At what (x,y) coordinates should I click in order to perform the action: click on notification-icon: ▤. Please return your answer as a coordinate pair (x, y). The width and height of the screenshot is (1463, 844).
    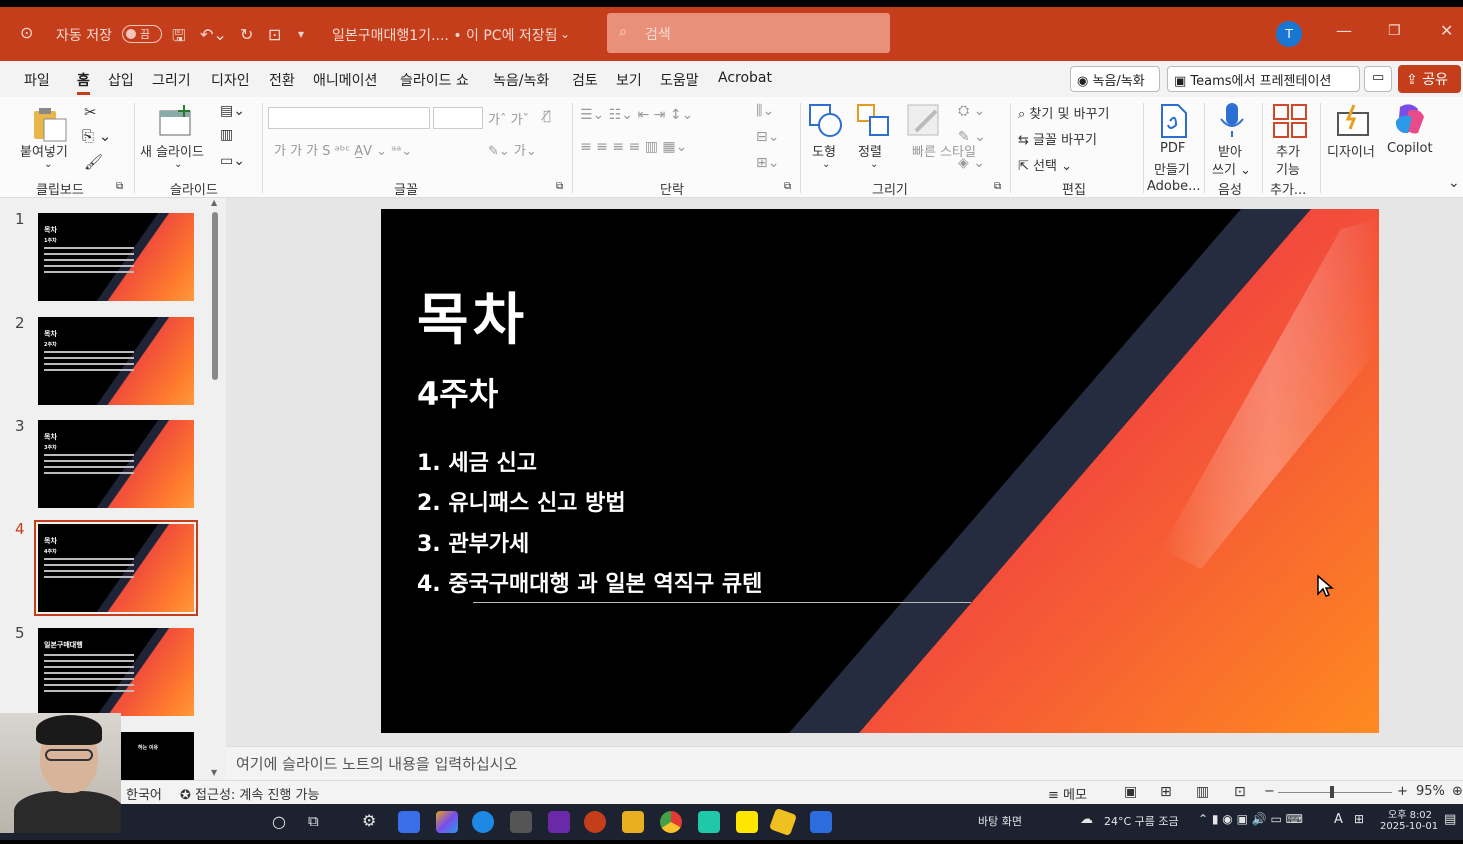
    Looking at the image, I should click on (1450, 819).